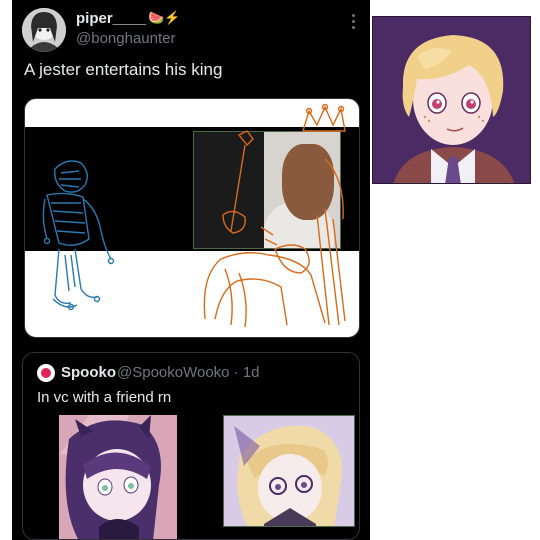 Image resolution: width=540 pixels, height=540 pixels. What do you see at coordinates (111, 18) in the screenshot?
I see `author-display-name: piper____` at bounding box center [111, 18].